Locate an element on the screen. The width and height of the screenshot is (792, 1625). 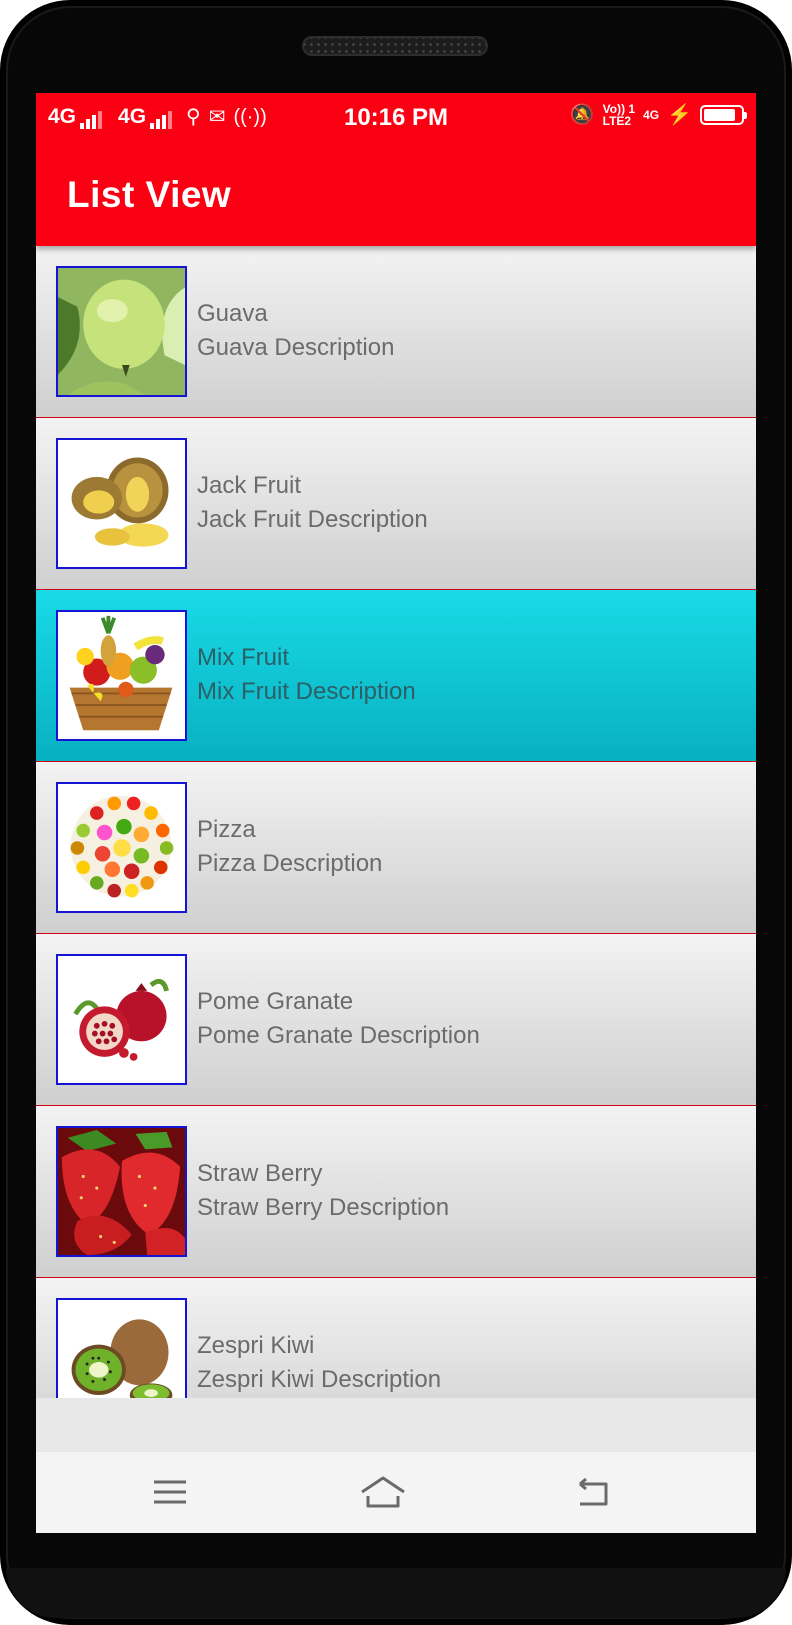
item-description: Pome Granate Description is located at coordinates (338, 1035).